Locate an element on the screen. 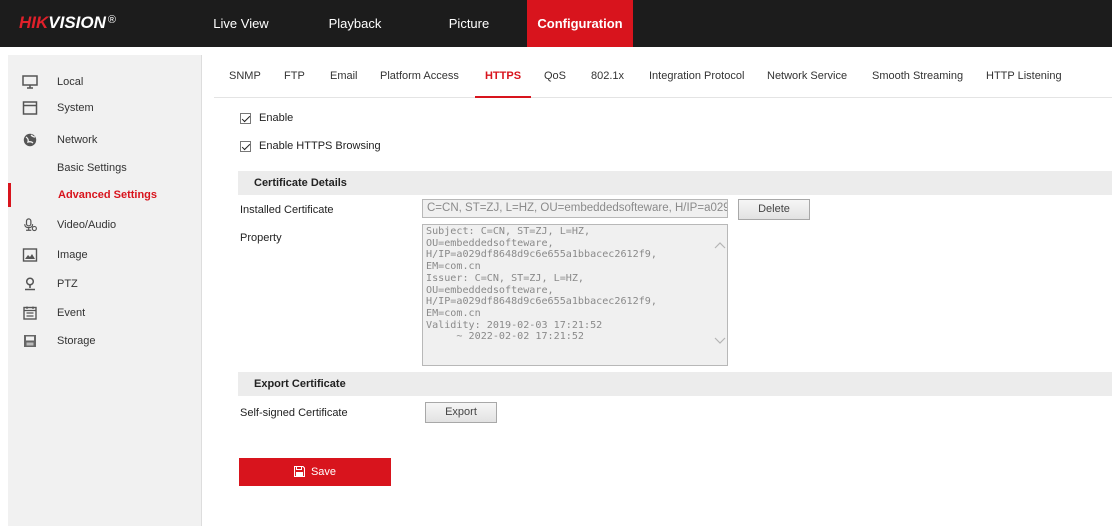  property-line: Subject: C=CN, ST=ZJ, L=HZ, is located at coordinates (508, 231).